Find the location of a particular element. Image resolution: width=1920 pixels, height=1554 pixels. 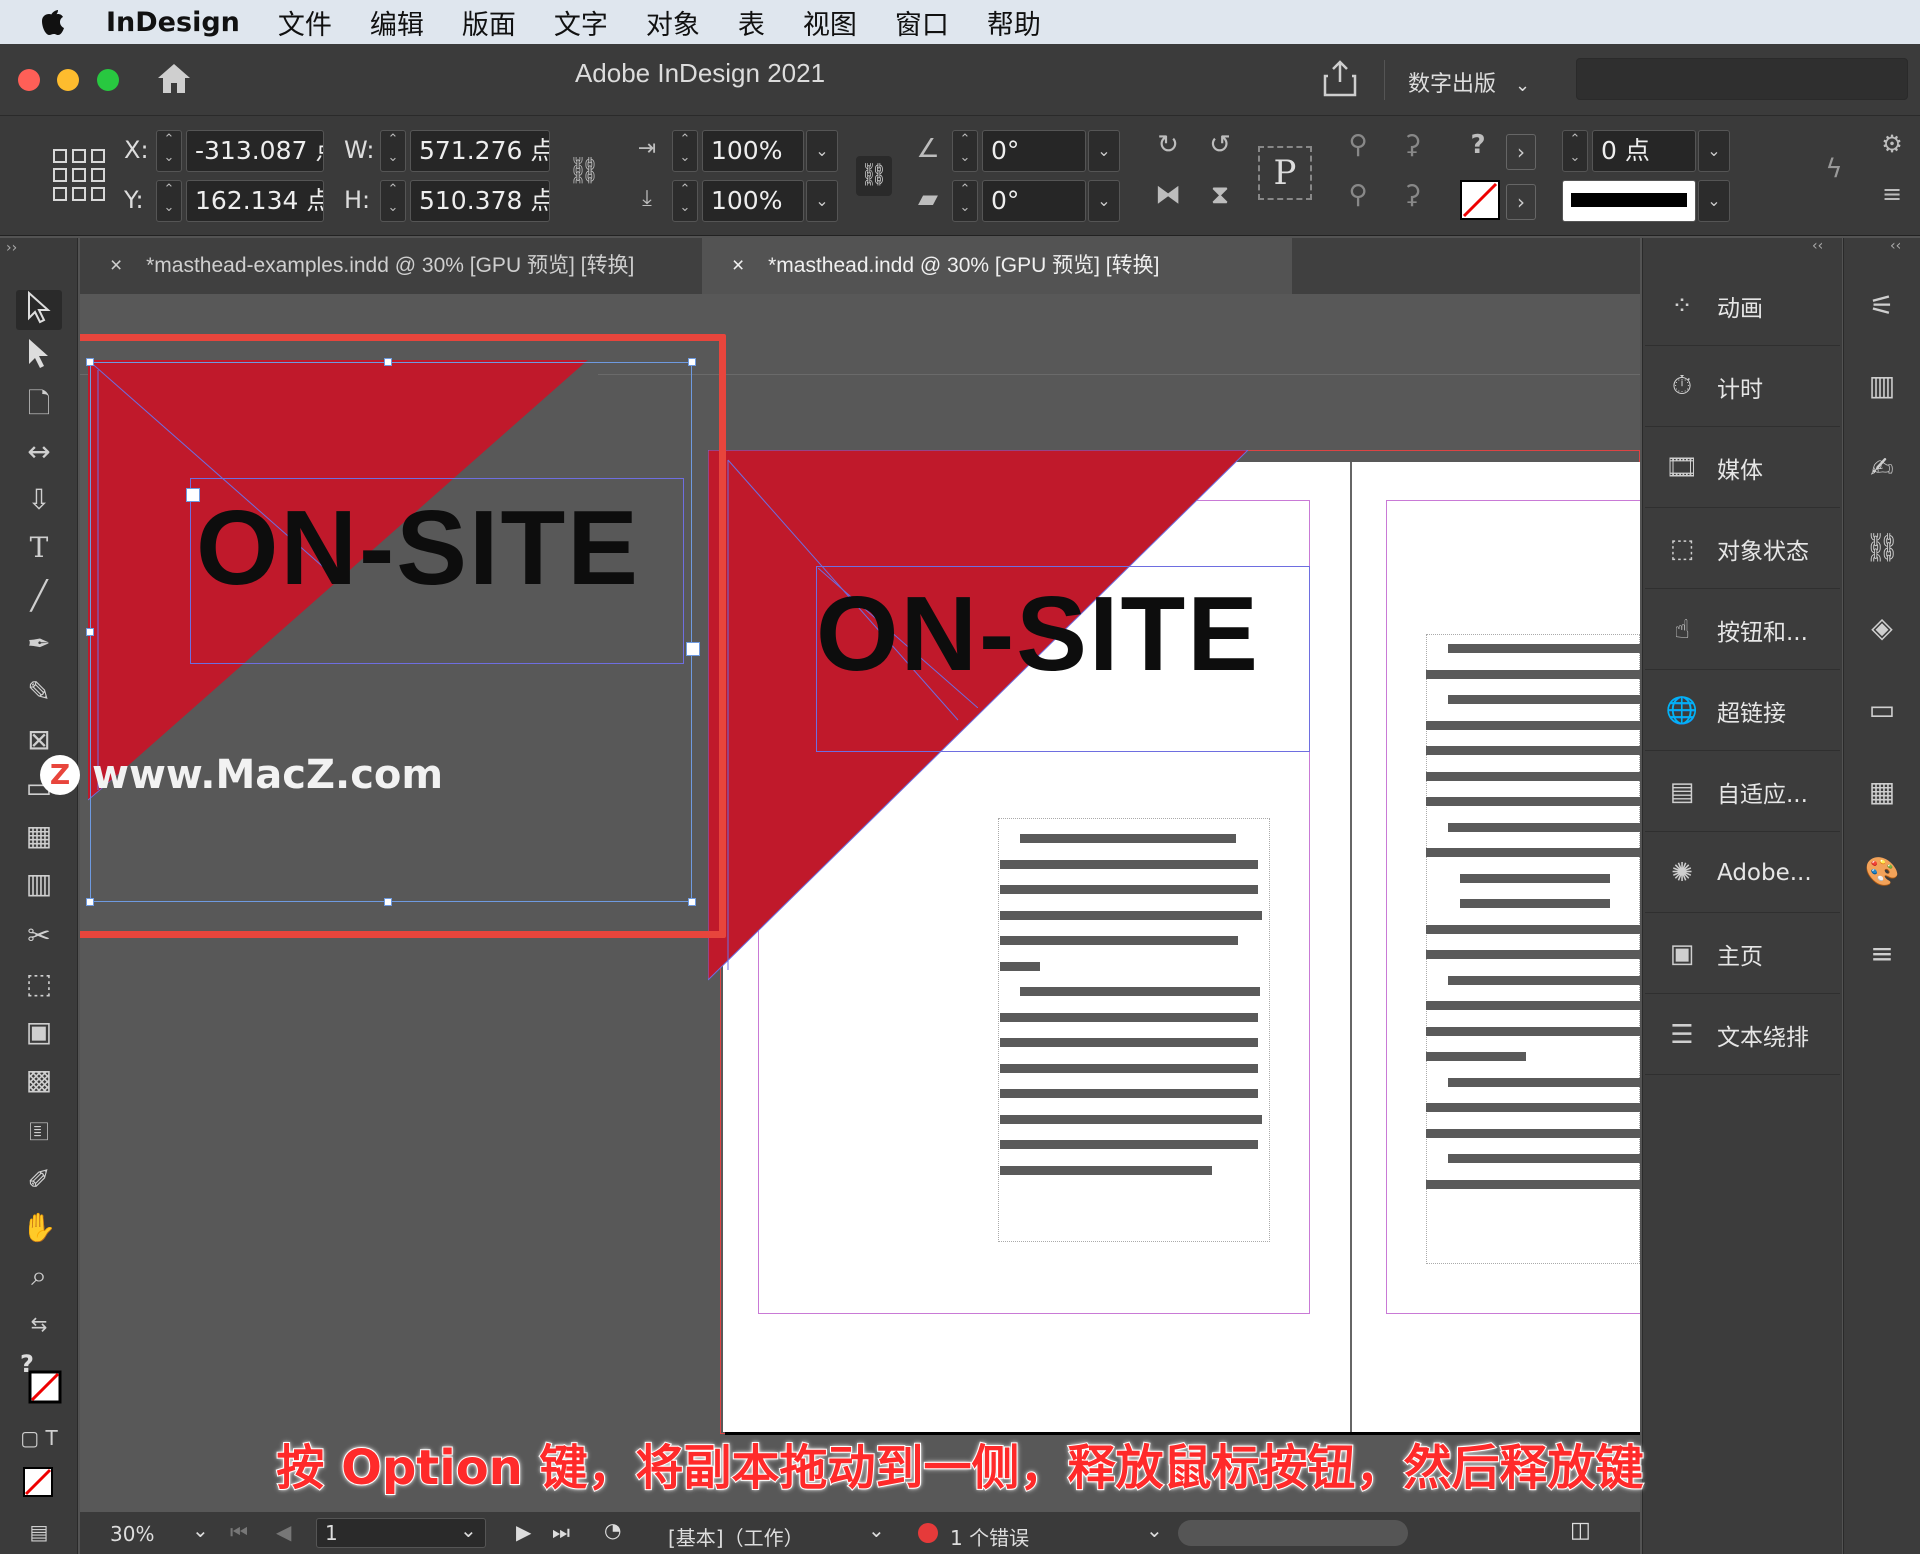

hand-tool-icon: ✋ is located at coordinates (39, 1228).